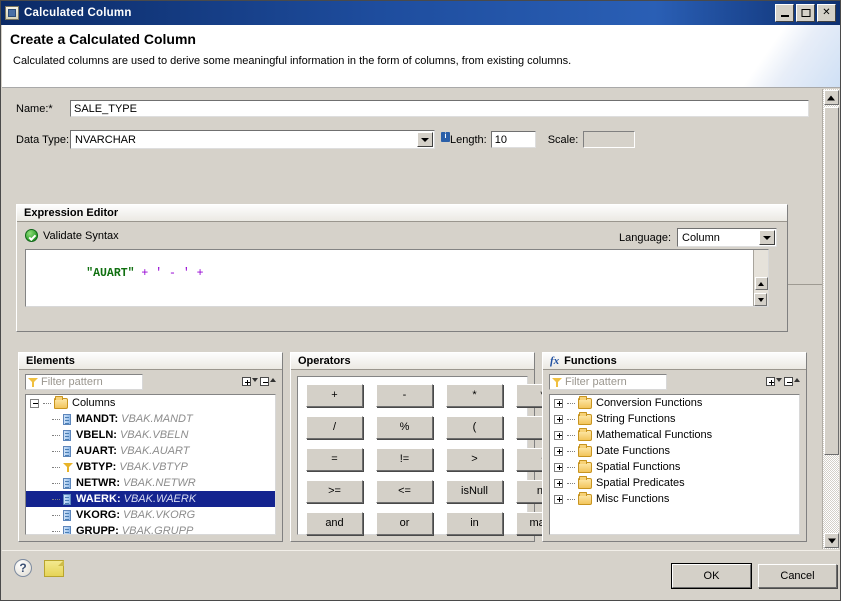 The image size is (841, 601). What do you see at coordinates (513, 139) in the screenshot?
I see `length-input` at bounding box center [513, 139].